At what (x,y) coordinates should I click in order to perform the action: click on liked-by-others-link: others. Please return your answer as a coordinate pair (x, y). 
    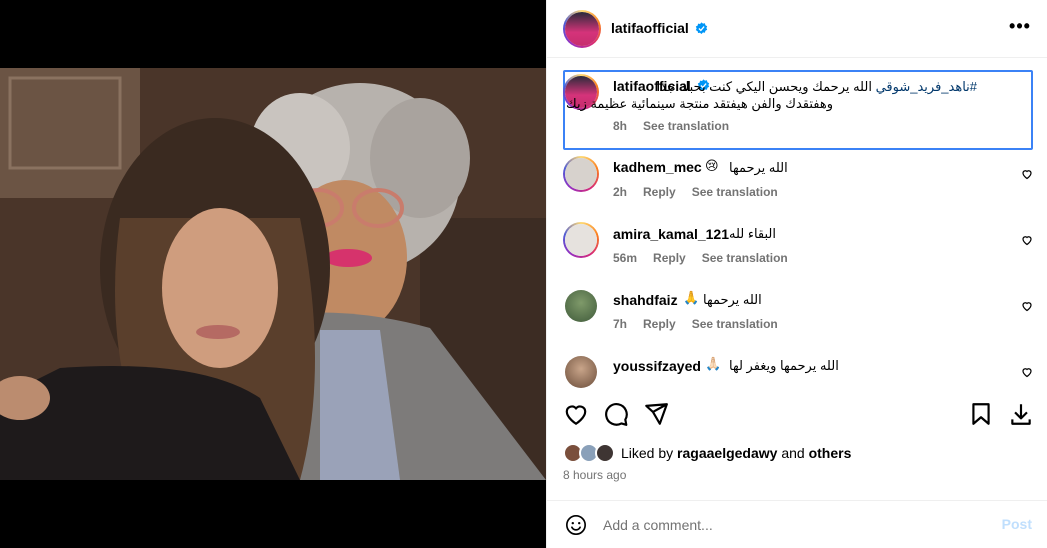
    Looking at the image, I should click on (830, 453).